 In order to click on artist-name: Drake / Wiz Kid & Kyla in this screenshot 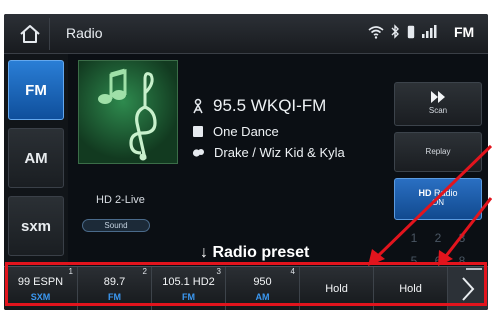, I will do `click(279, 152)`.